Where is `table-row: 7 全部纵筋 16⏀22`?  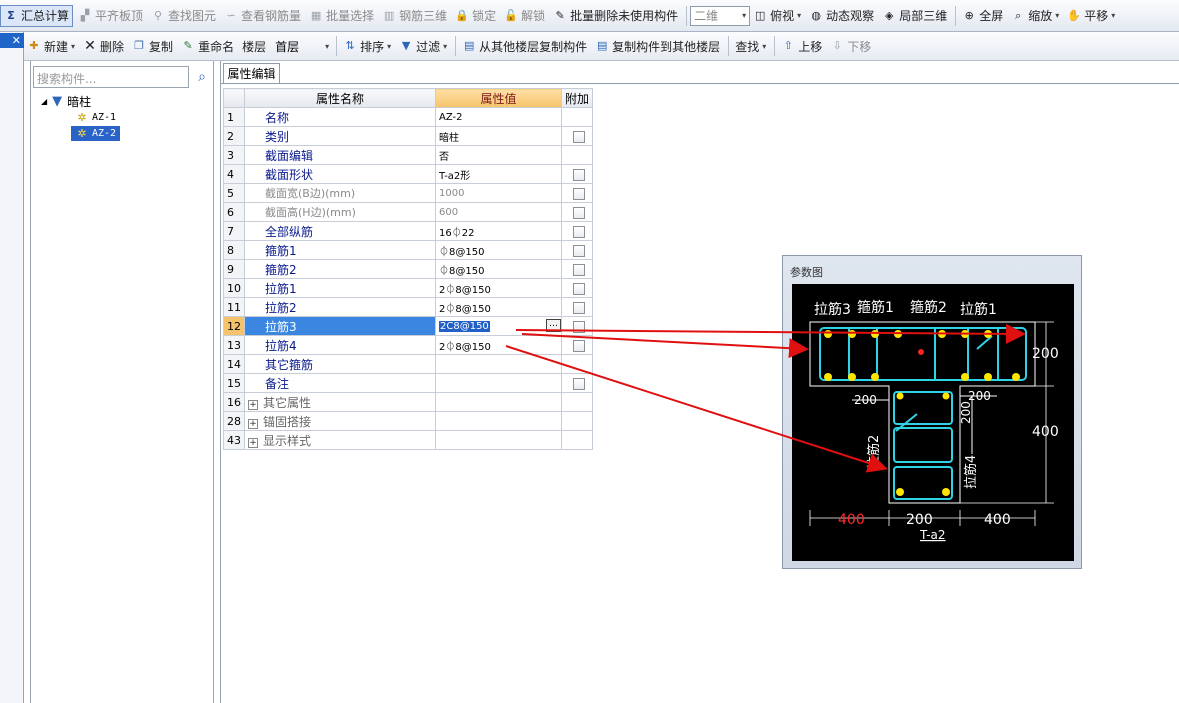
table-row: 7 全部纵筋 16⏀22 is located at coordinates (408, 231).